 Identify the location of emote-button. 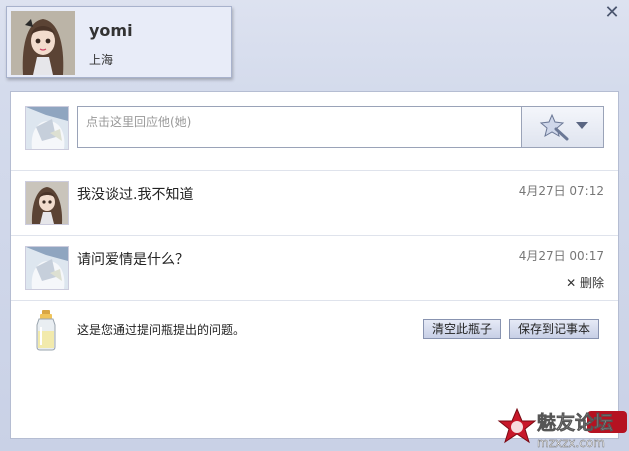
(562, 127).